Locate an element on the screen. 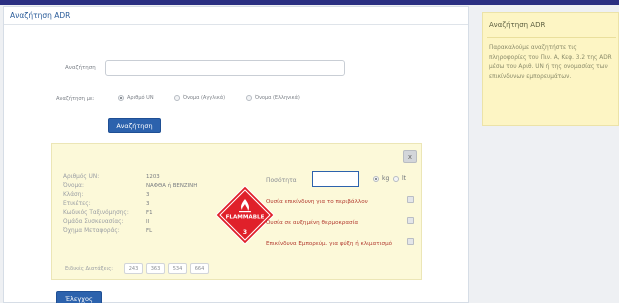  checkbox-elevated-temperature is located at coordinates (410, 220).